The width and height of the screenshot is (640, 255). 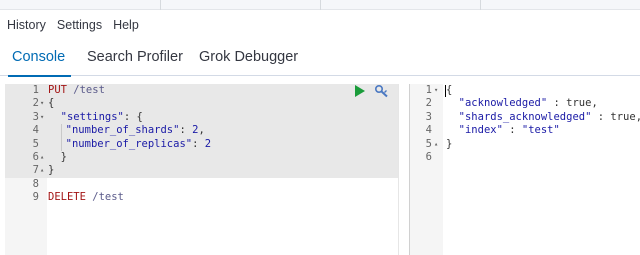 I want to click on tab-console: Console, so click(x=39, y=57).